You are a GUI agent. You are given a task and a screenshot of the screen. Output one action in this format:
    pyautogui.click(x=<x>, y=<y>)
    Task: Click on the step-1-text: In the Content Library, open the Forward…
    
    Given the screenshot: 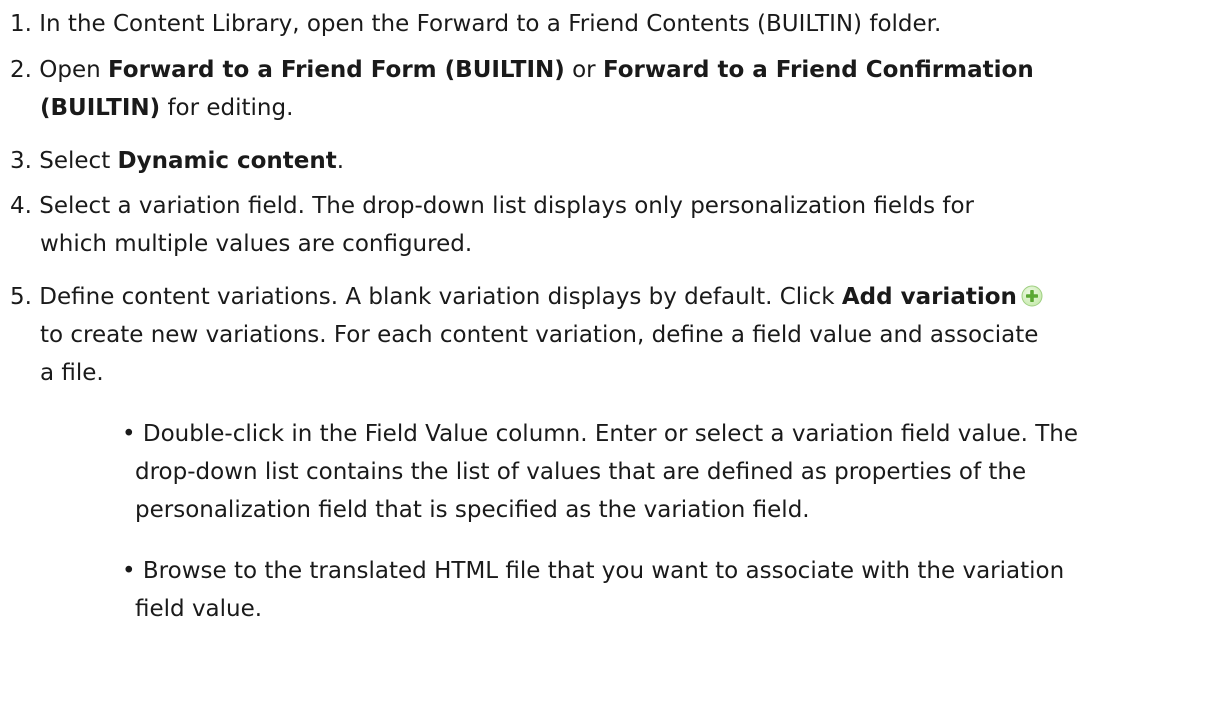 What is the action you would take?
    pyautogui.click(x=490, y=24)
    